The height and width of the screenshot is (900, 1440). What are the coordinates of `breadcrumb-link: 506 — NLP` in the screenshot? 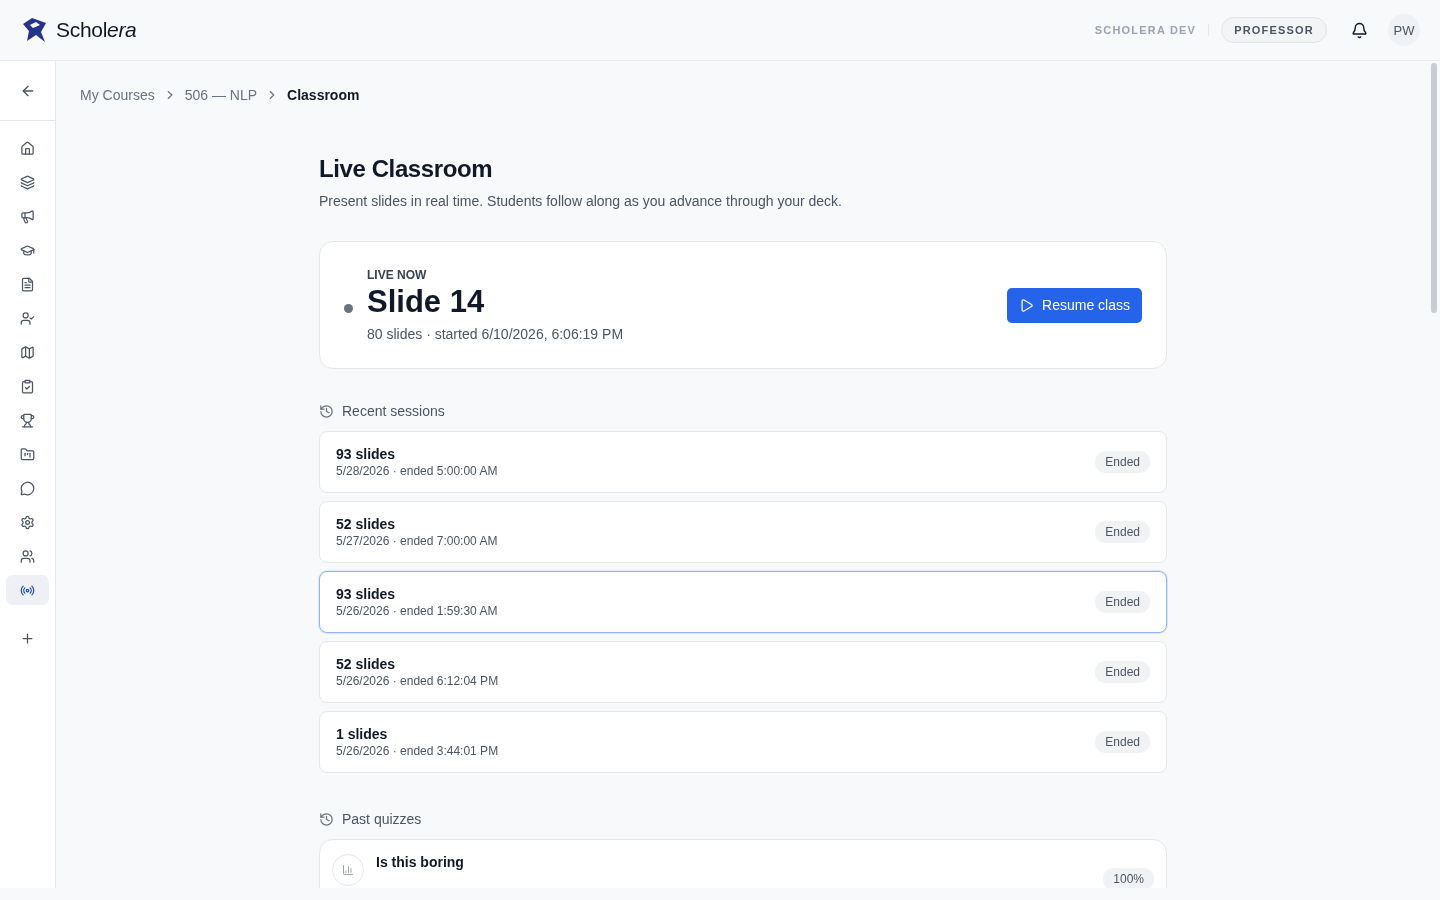 It's located at (221, 95).